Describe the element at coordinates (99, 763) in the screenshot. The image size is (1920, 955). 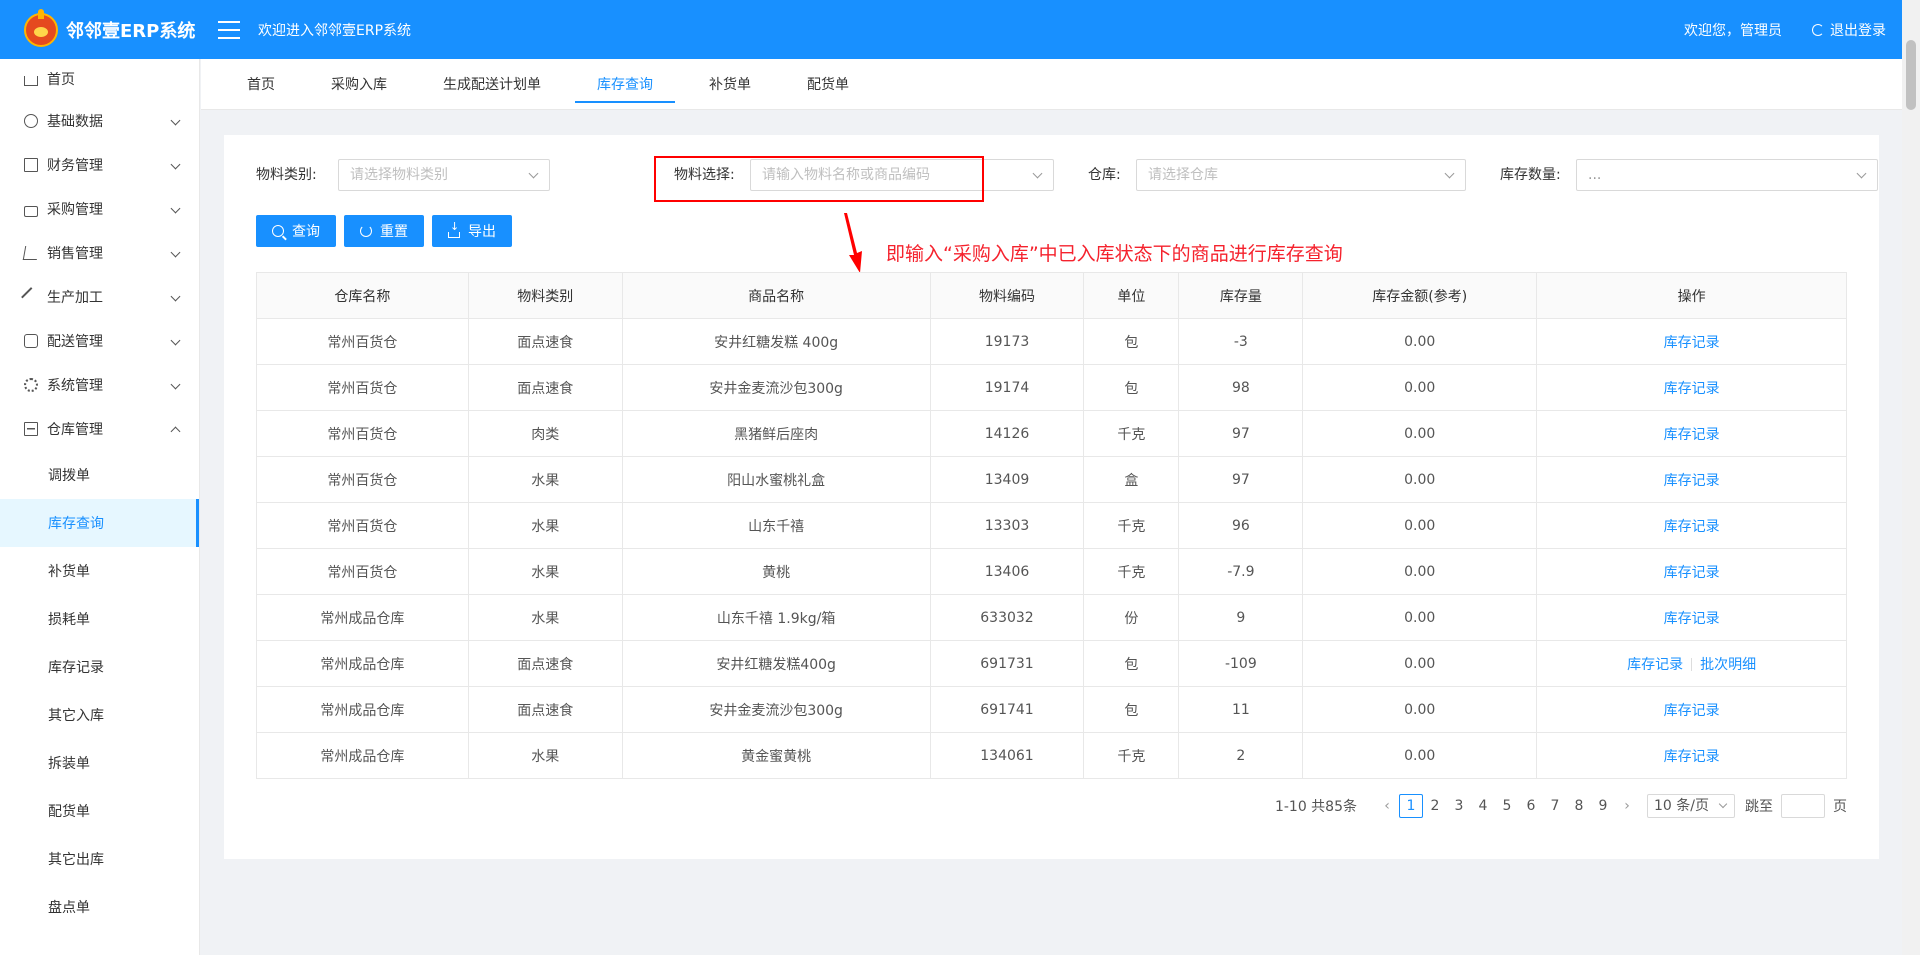
I see `sidebar-subitem: 拆装单` at that location.